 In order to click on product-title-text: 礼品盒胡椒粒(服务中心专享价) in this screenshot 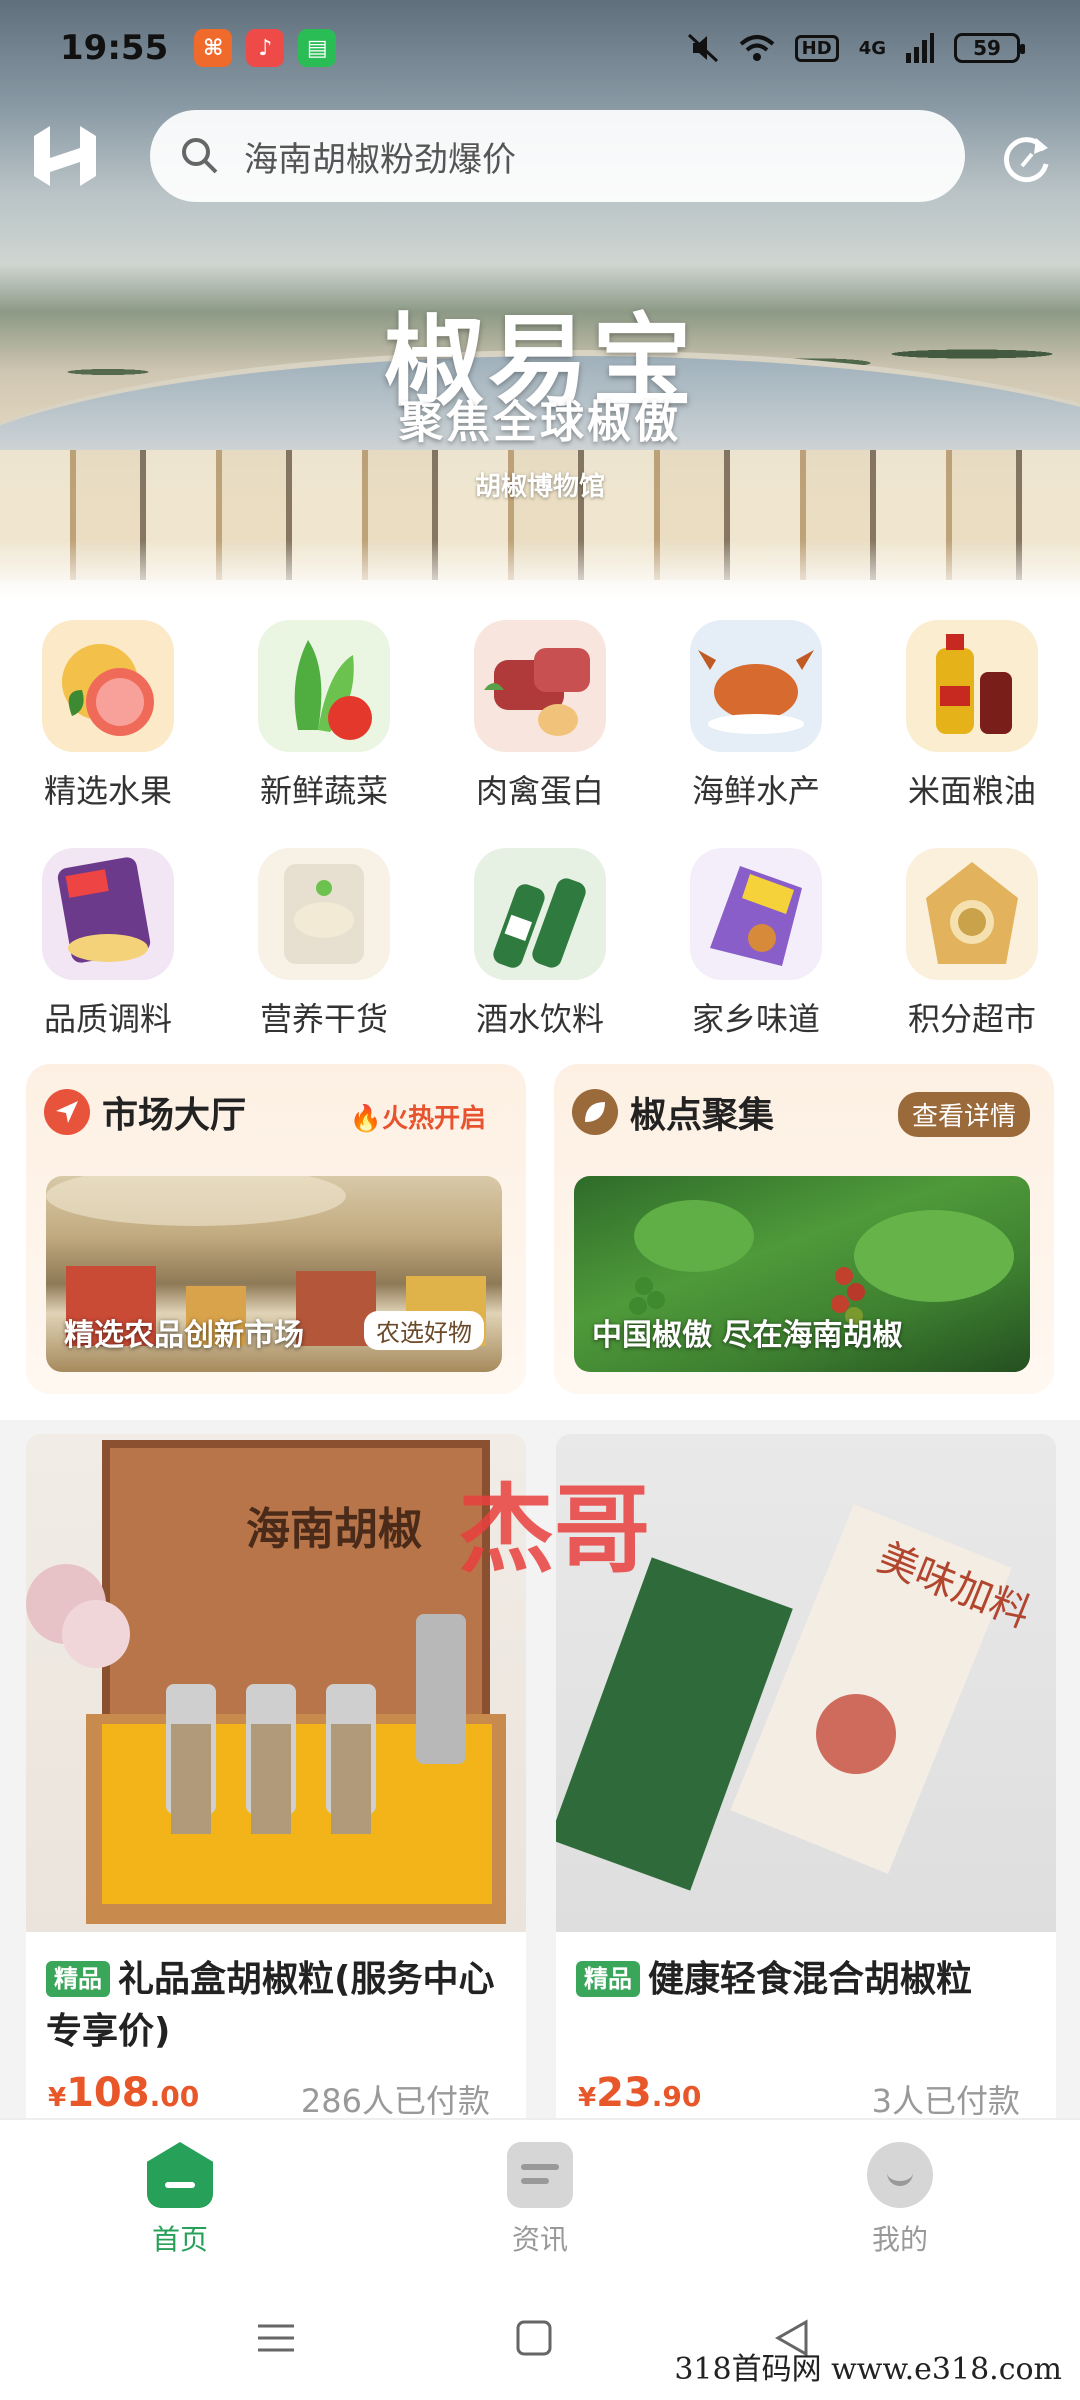, I will do `click(270, 2005)`.